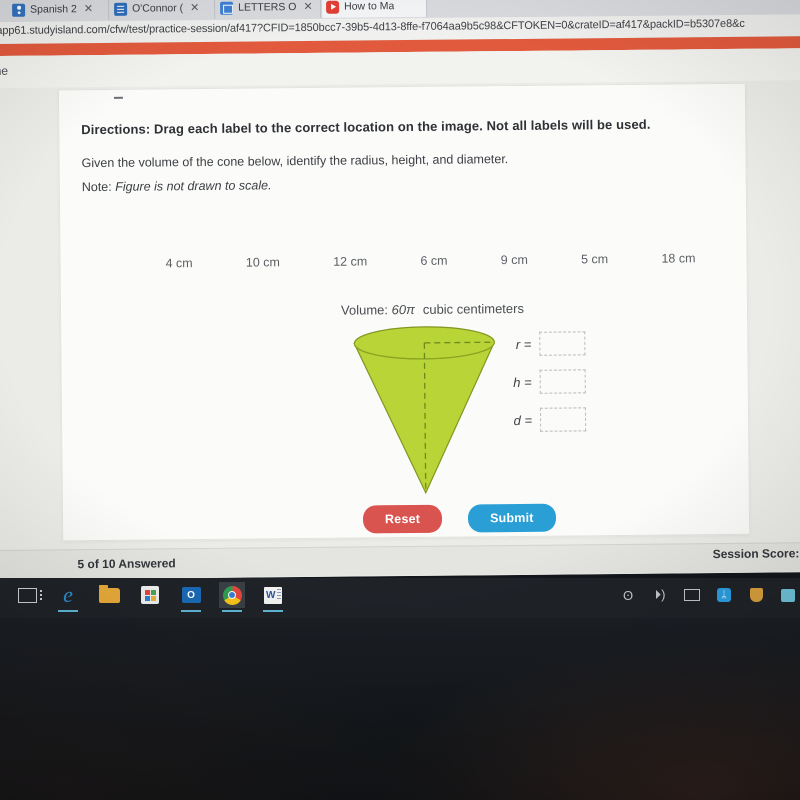  Describe the element at coordinates (121, 9) in the screenshot. I see `docs-icon` at that location.